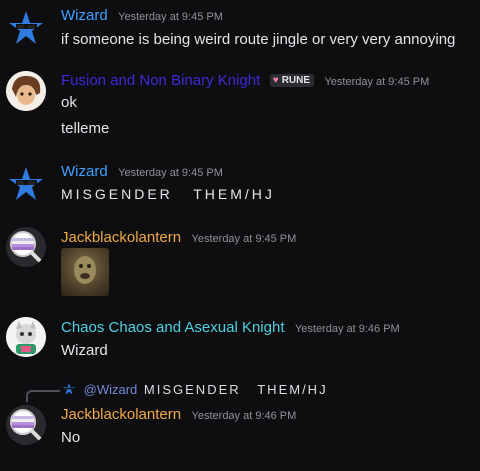  Describe the element at coordinates (275, 80) in the screenshot. I see `heart-icon: ♥` at that location.